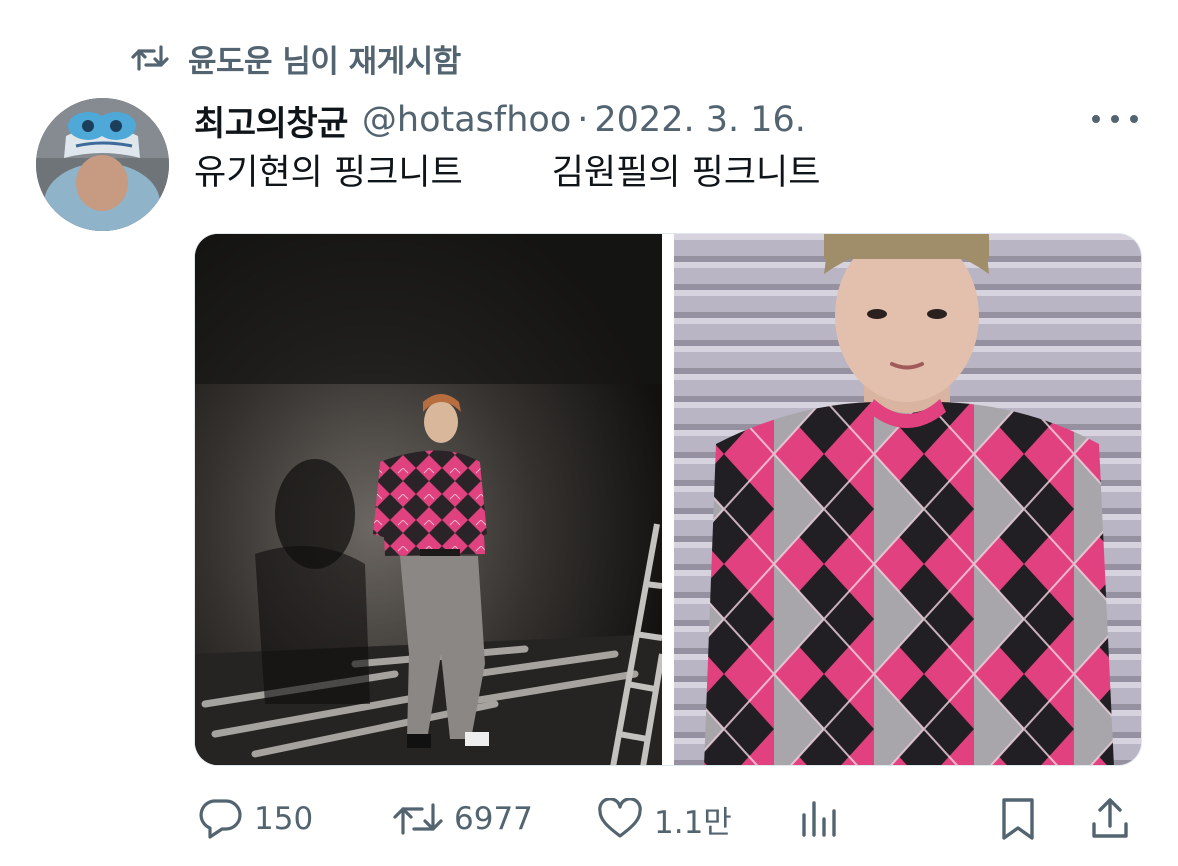 The image size is (1178, 866). I want to click on share-button, so click(1110, 819).